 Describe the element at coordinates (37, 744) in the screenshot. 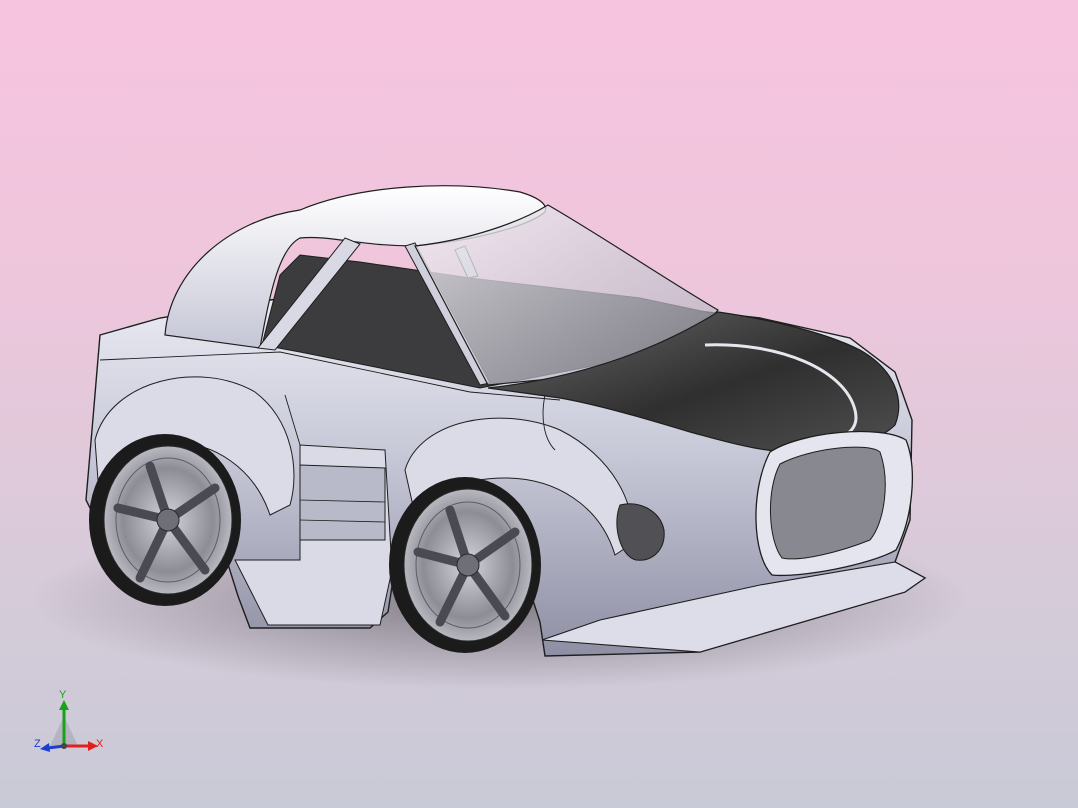

I see `z-axis-label: Z` at that location.